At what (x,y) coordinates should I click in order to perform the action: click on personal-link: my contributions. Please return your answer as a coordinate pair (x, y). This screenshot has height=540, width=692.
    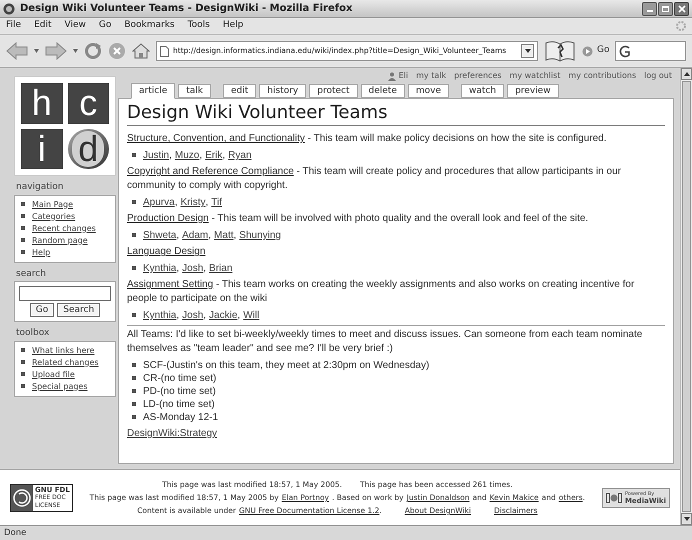
    Looking at the image, I should click on (602, 76).